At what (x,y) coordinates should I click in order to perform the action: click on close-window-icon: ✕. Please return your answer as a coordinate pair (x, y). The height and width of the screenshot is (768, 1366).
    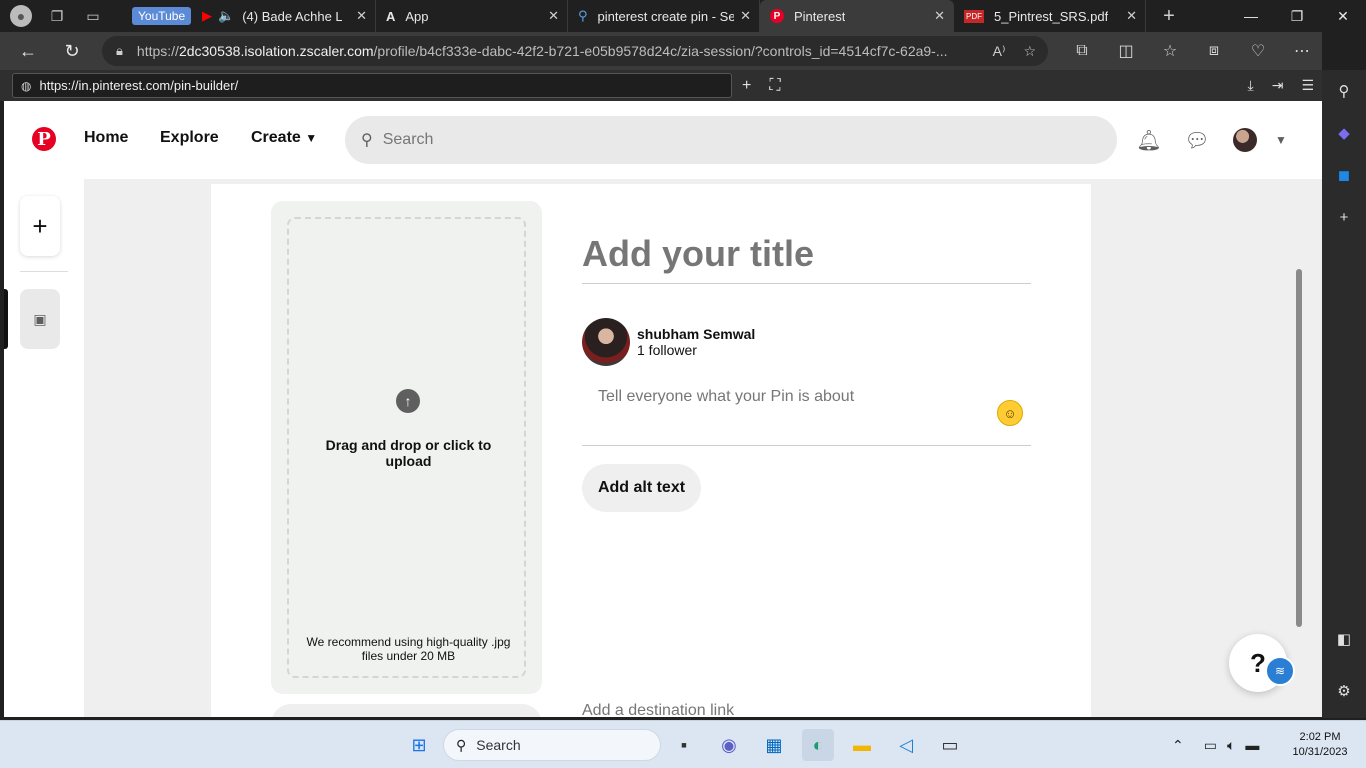
    Looking at the image, I should click on (1343, 16).